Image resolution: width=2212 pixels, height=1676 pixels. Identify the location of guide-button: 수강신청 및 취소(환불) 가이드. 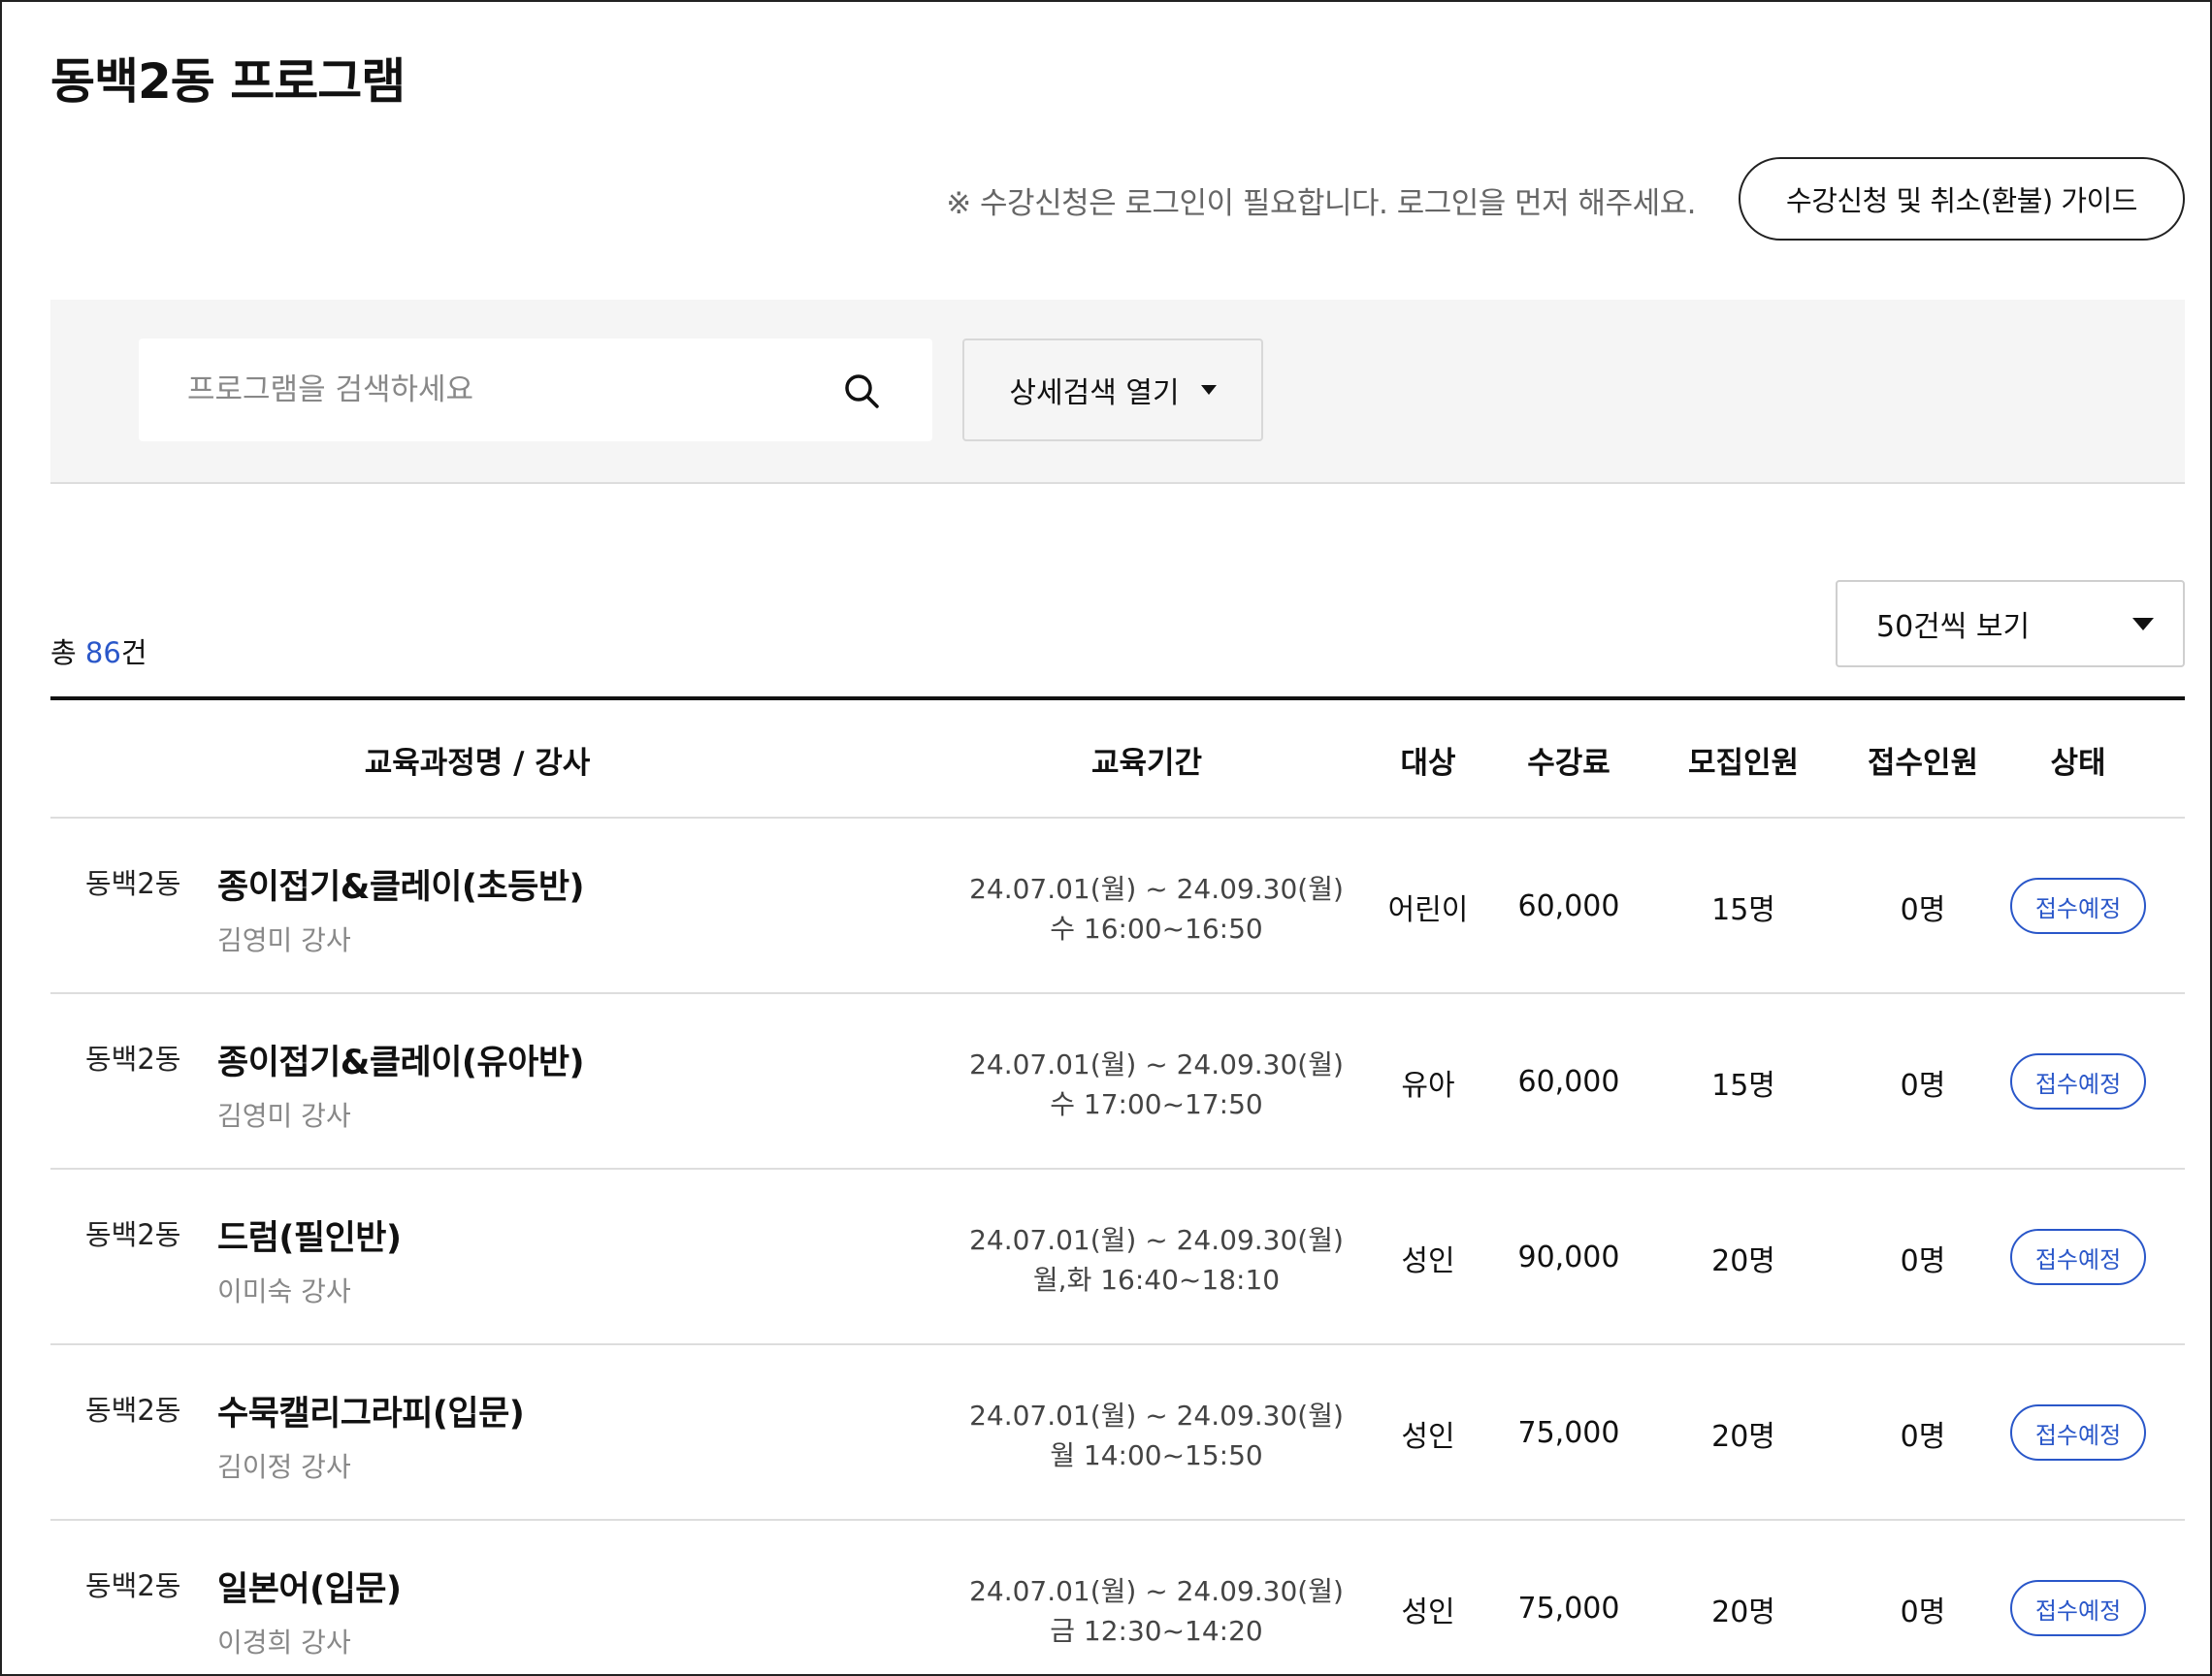
(1962, 199).